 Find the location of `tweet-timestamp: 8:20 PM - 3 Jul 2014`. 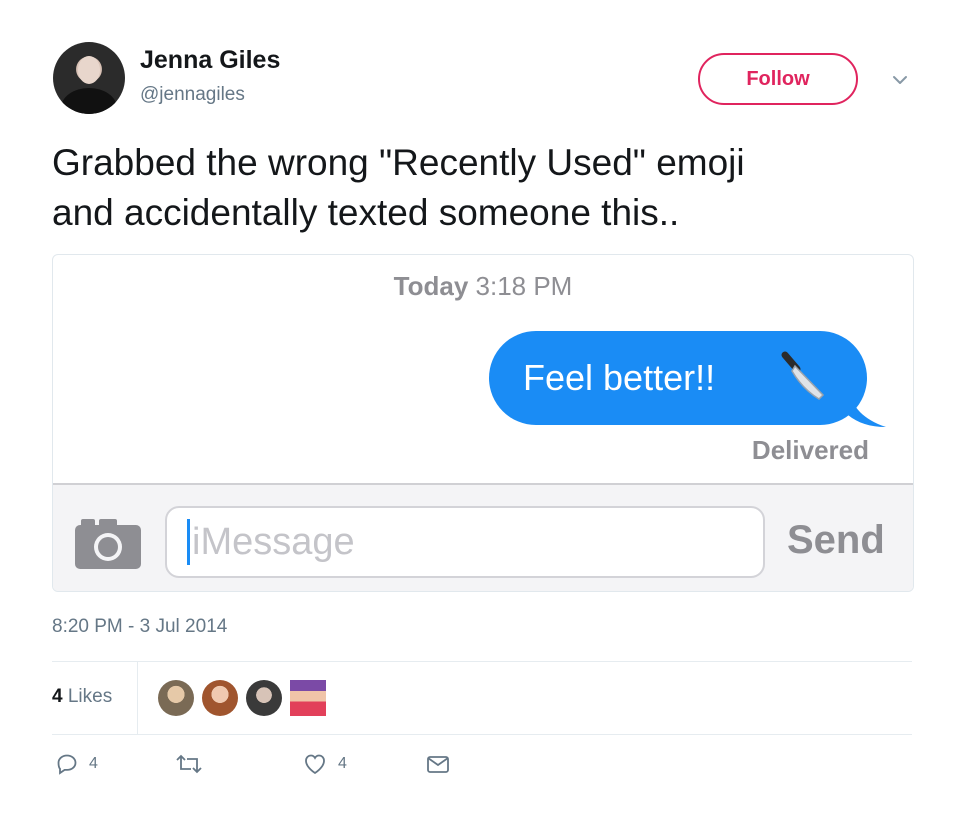

tweet-timestamp: 8:20 PM - 3 Jul 2014 is located at coordinates (139, 627).